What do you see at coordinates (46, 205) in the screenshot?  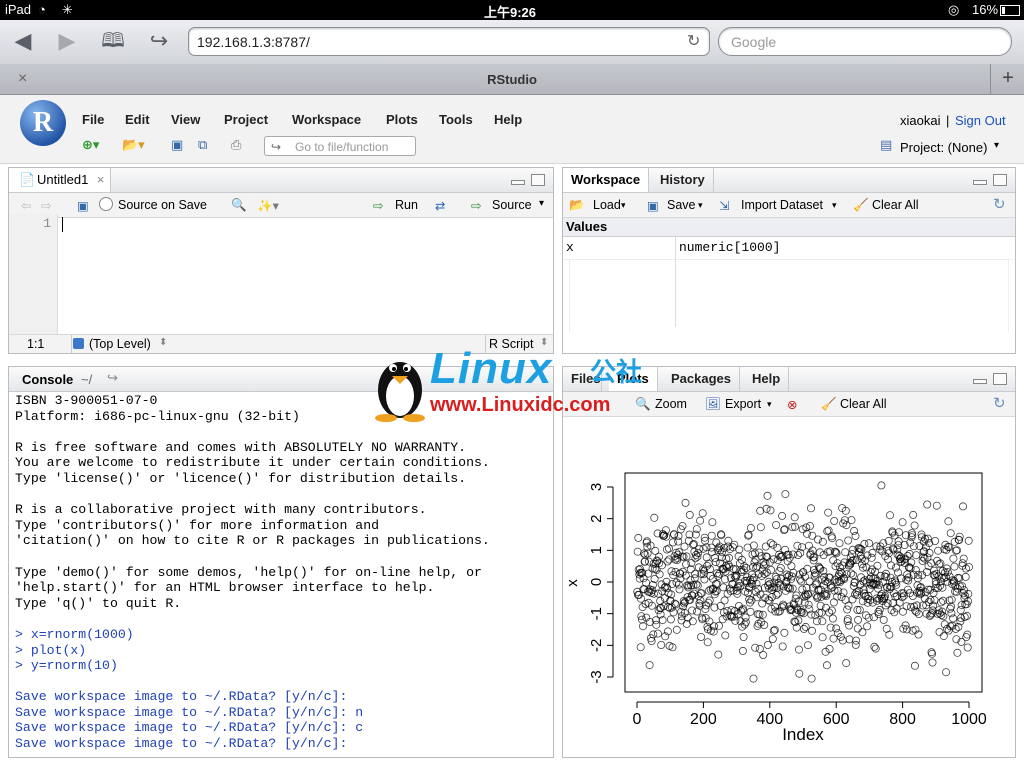 I see `forward-arrow-icon: ⇨` at bounding box center [46, 205].